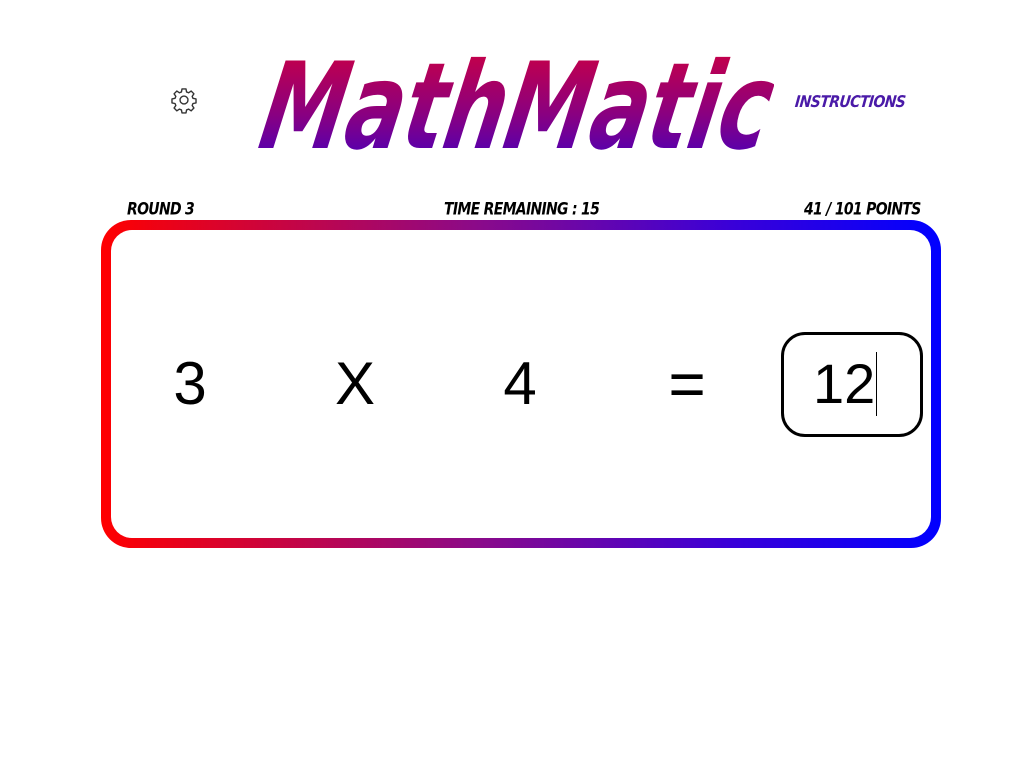 The image size is (1020, 766). What do you see at coordinates (862, 210) in the screenshot?
I see `points-counter: 41 / 101 Points` at bounding box center [862, 210].